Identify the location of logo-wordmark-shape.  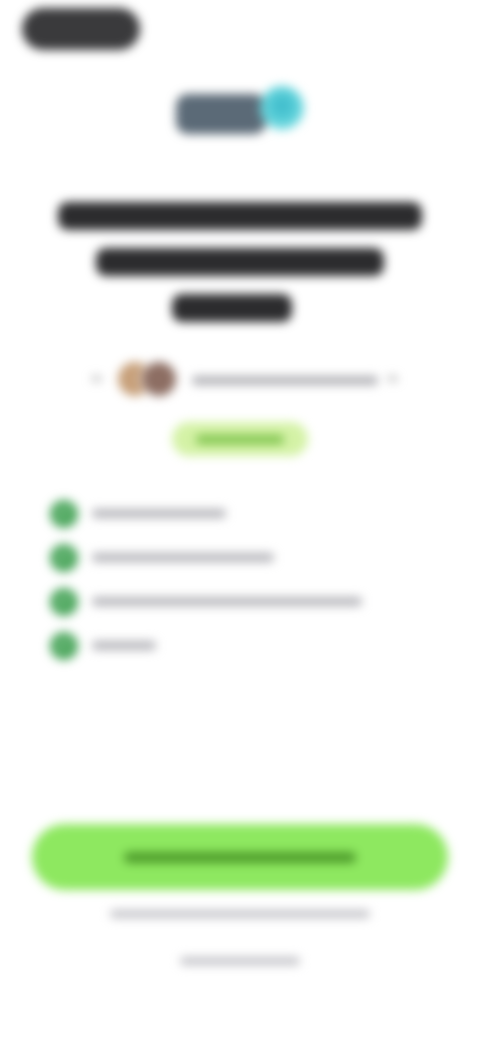
(221, 114).